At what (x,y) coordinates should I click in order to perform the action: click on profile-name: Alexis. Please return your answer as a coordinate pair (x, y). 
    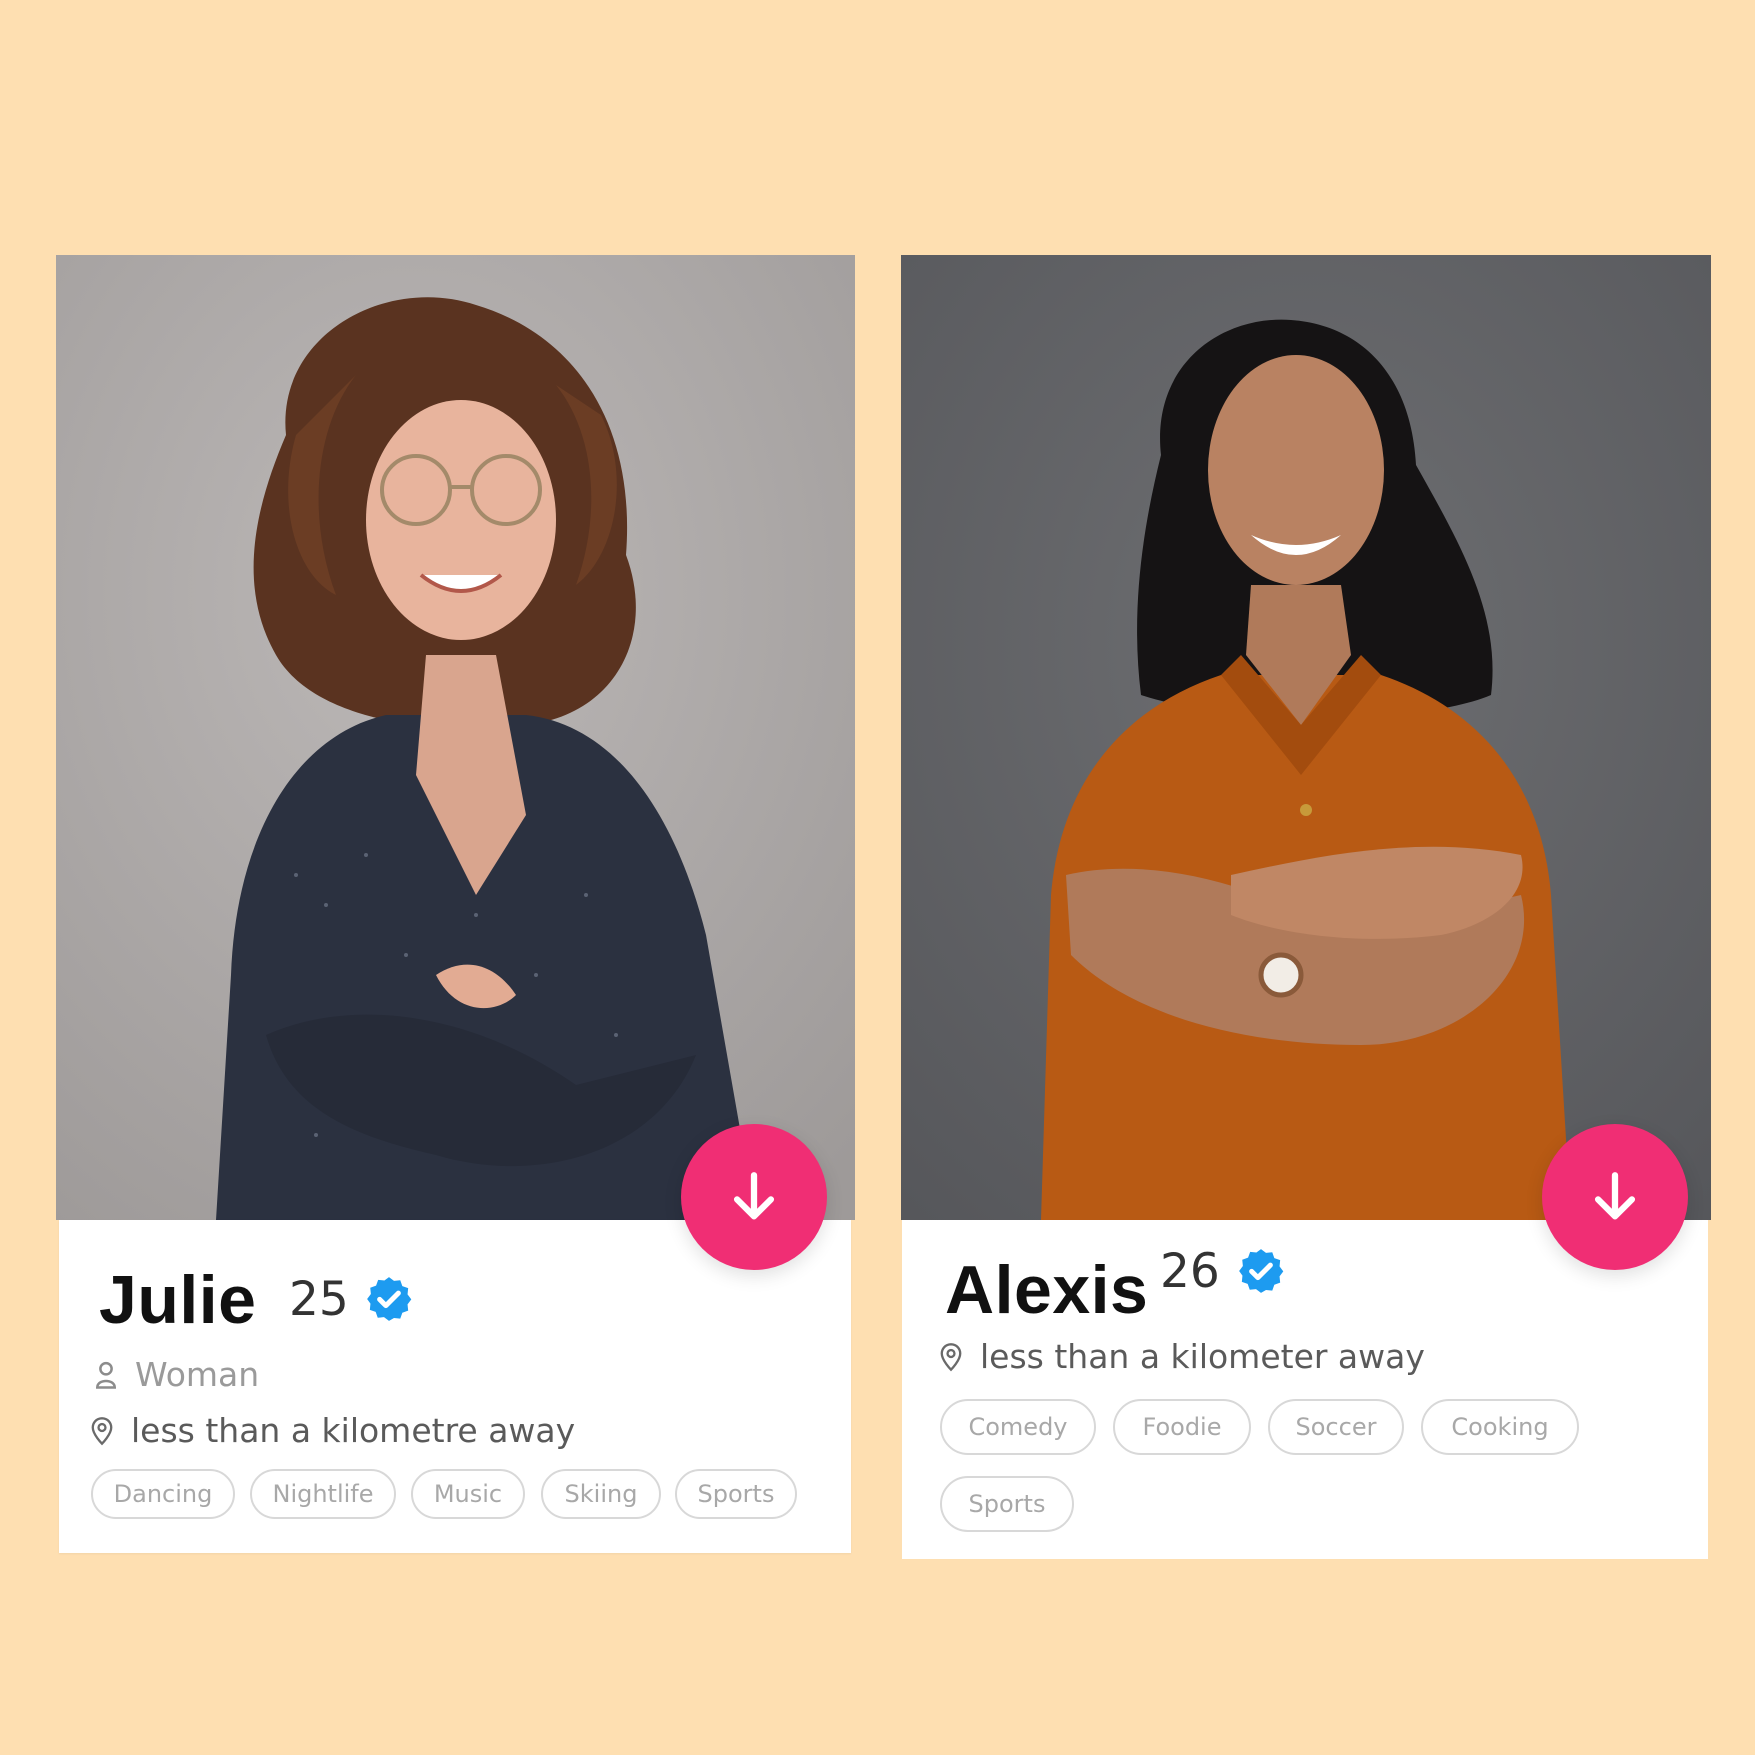
    Looking at the image, I should click on (1047, 1290).